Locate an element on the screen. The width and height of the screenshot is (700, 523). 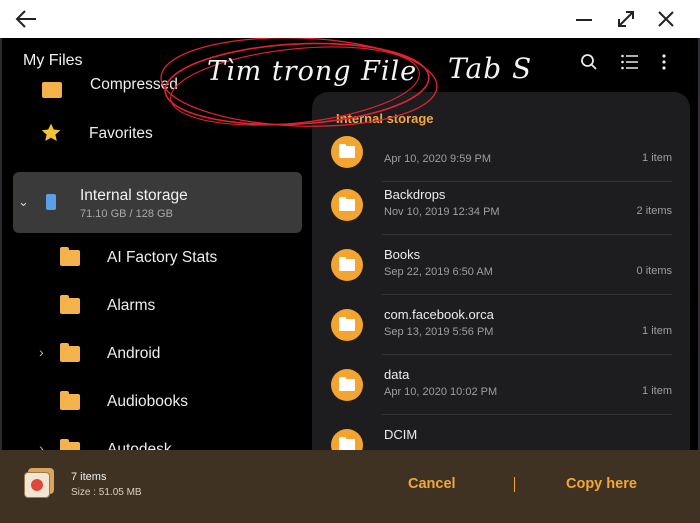
back-button is located at coordinates (26, 19).